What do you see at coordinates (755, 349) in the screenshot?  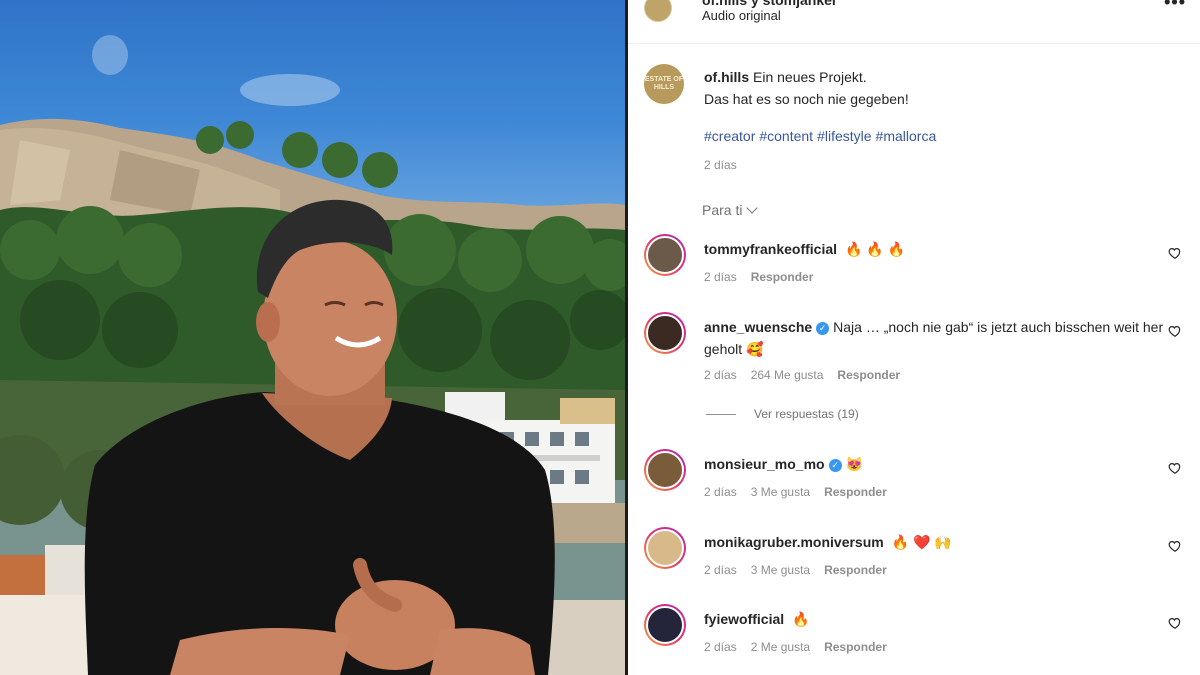 I see `comment-emoji: 🥰` at bounding box center [755, 349].